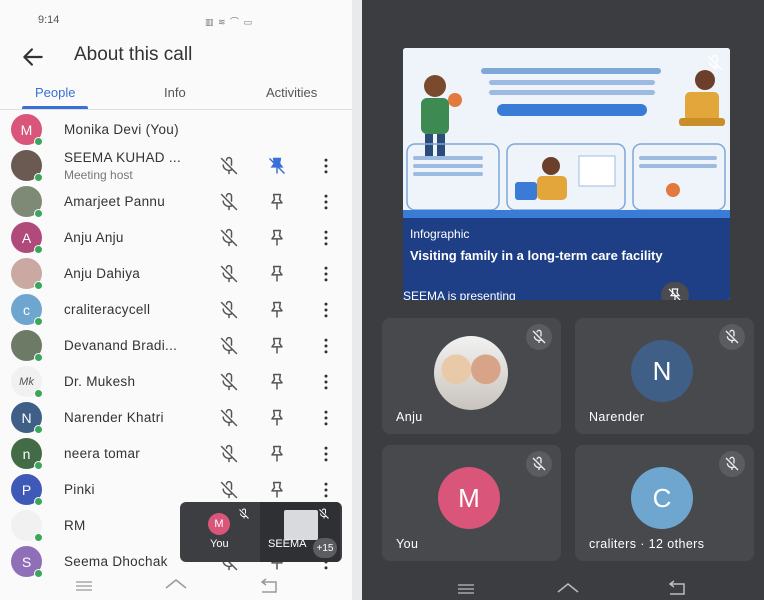 Image resolution: width=764 pixels, height=600 pixels. What do you see at coordinates (471, 503) in the screenshot?
I see `participant-tile: M You` at bounding box center [471, 503].